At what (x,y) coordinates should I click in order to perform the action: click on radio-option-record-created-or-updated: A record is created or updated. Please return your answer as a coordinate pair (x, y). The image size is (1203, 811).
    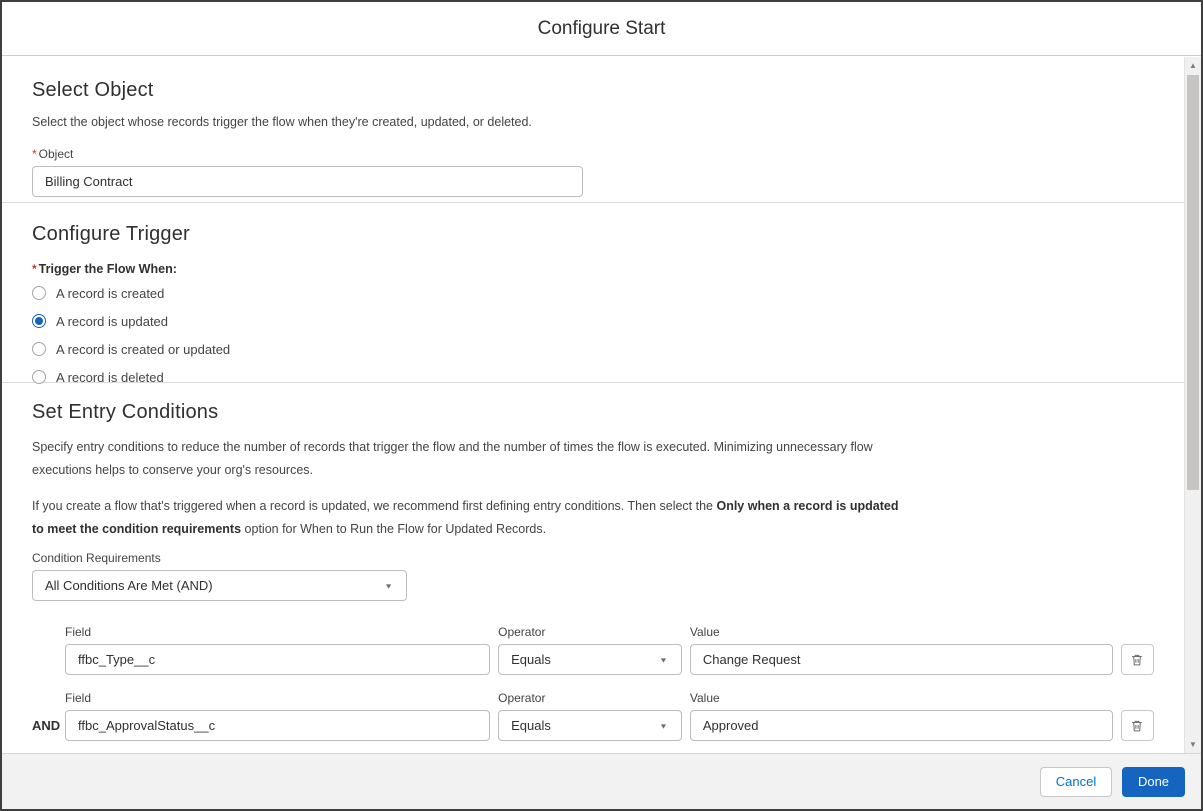
    Looking at the image, I should click on (593, 349).